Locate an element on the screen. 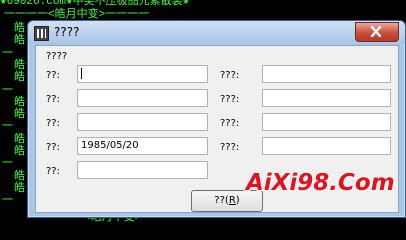 This screenshot has height=240, width=406. right-label-3: ???: is located at coordinates (230, 123).